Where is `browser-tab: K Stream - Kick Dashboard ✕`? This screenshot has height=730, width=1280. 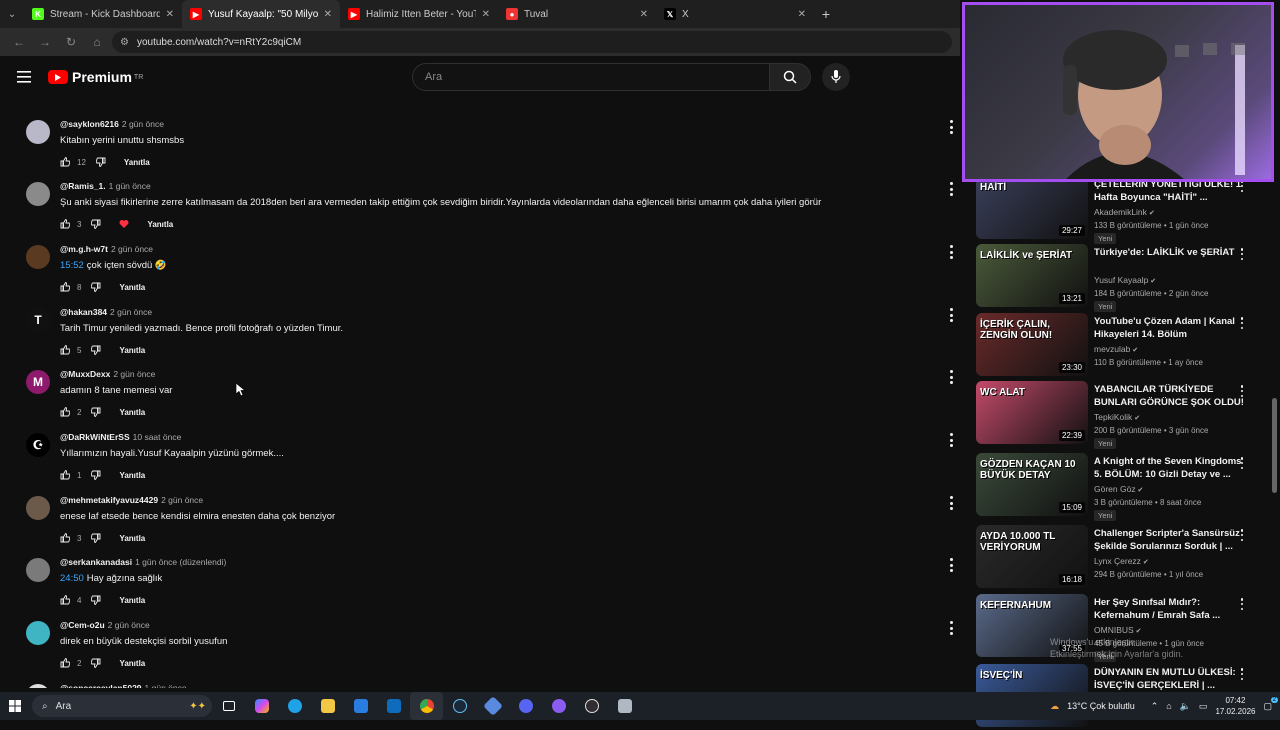
browser-tab: K Stream - Kick Dashboard ✕ is located at coordinates (103, 14).